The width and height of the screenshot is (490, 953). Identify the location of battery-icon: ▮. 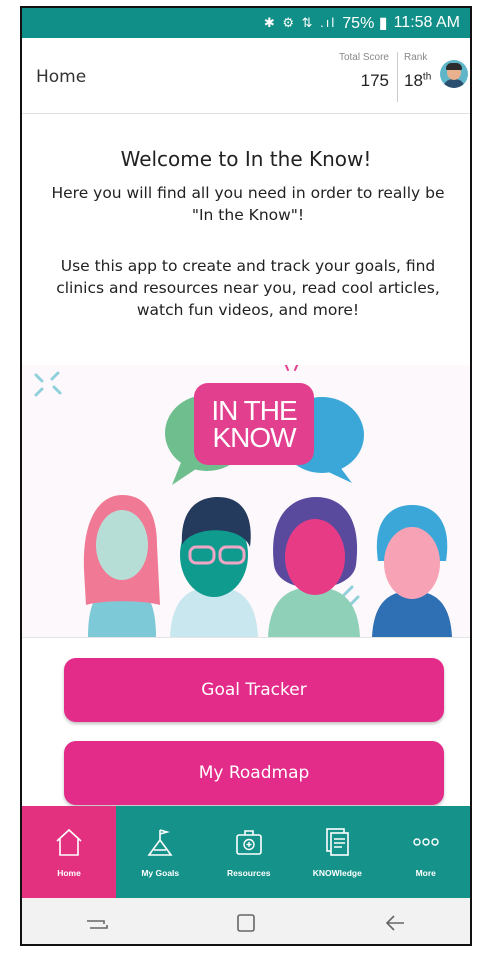
(383, 23).